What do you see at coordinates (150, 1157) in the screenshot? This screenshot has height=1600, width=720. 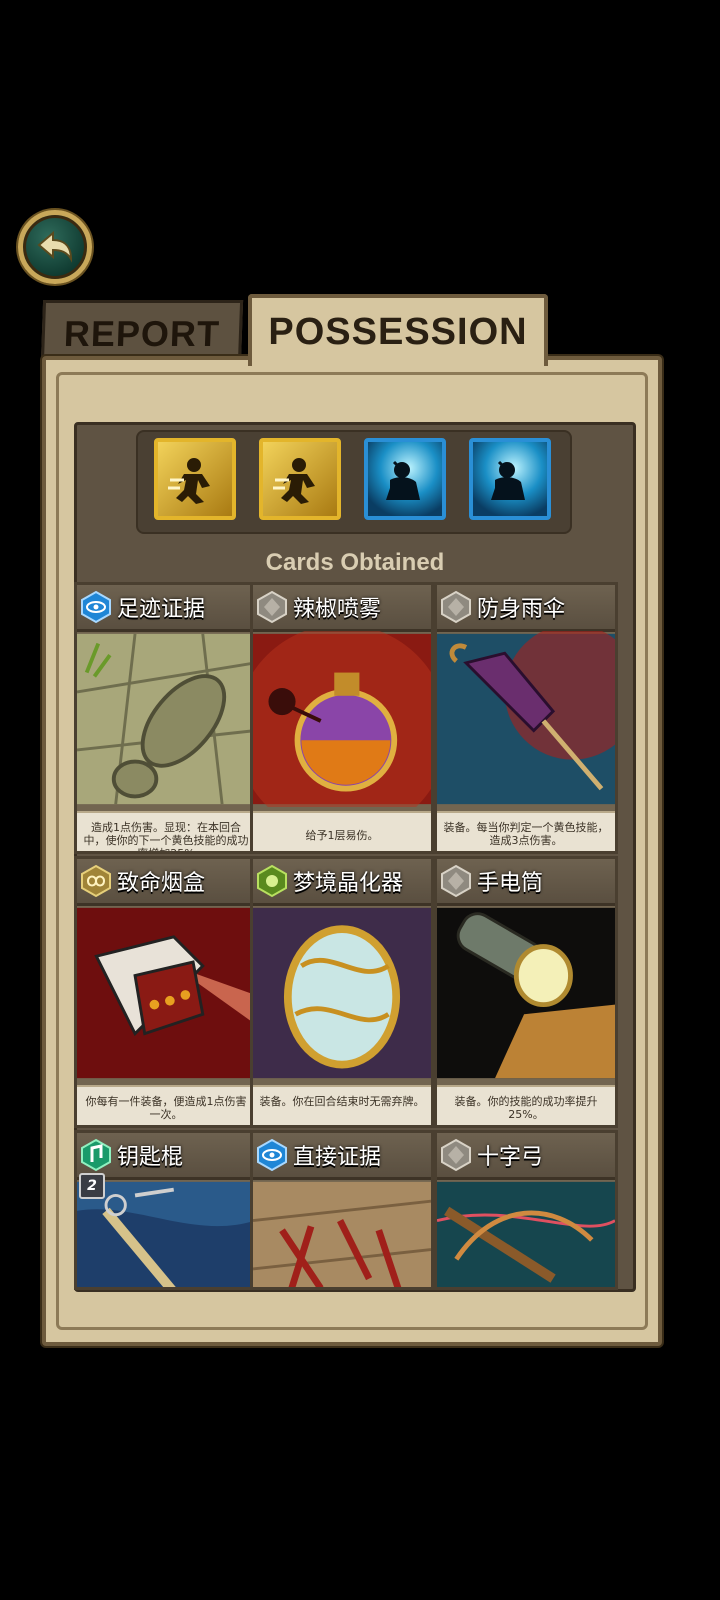 I see `card-name: 钥匙棍` at bounding box center [150, 1157].